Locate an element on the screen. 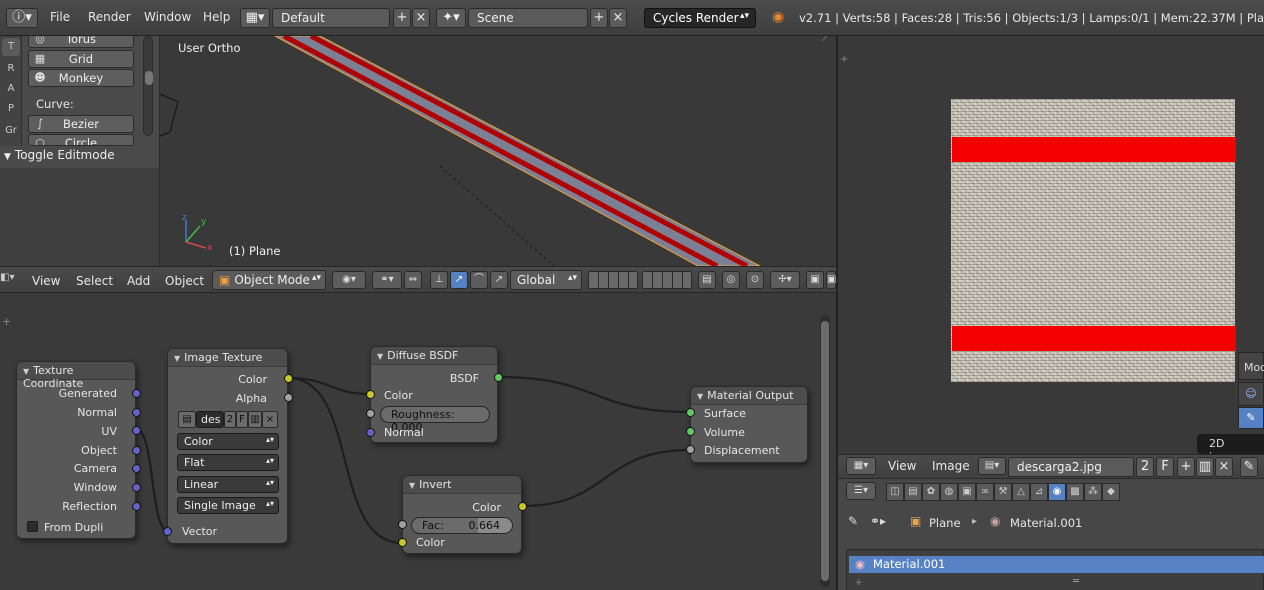  menu-view: View is located at coordinates (46, 281).